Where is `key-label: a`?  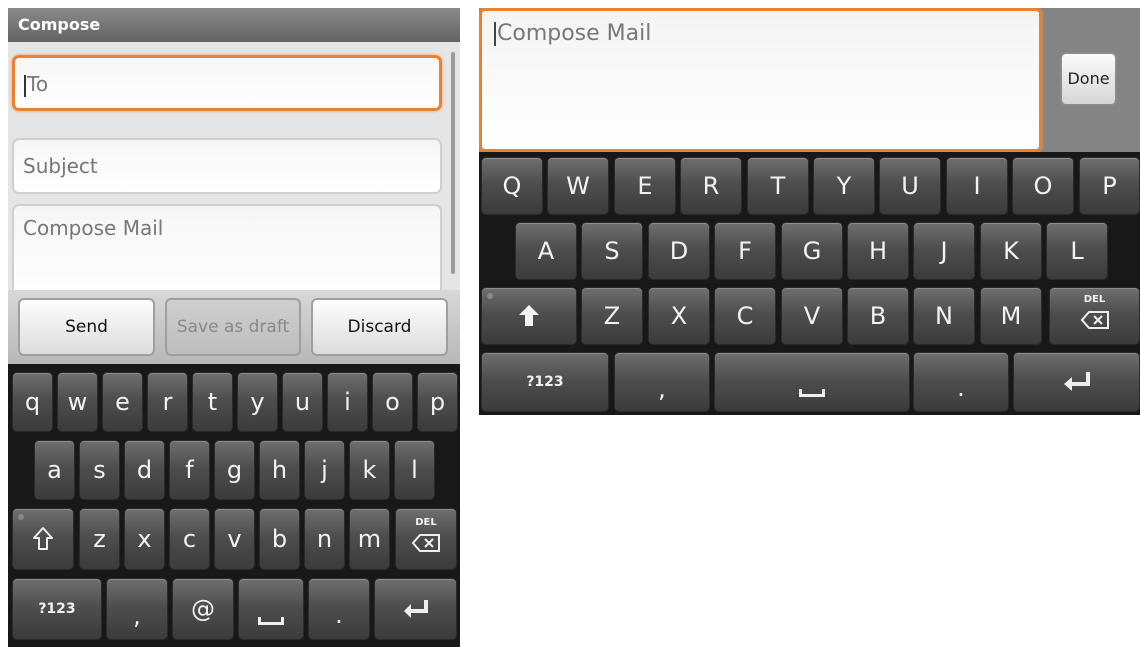 key-label: a is located at coordinates (54, 470).